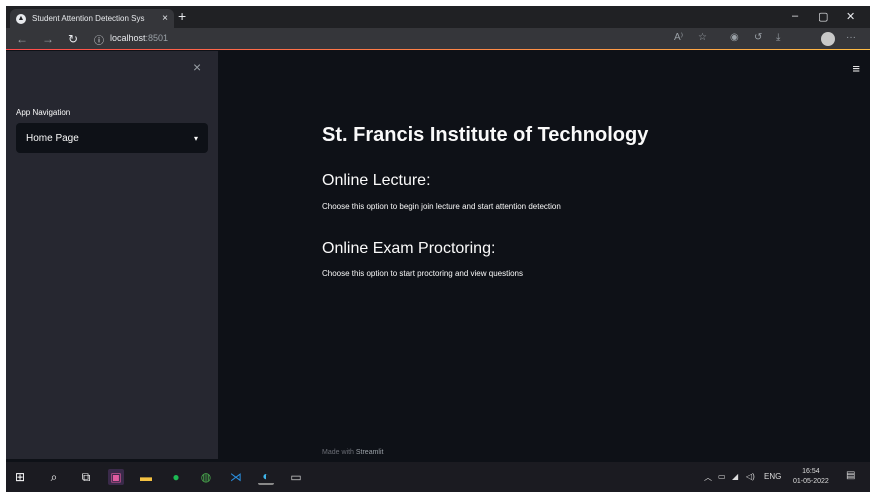  Describe the element at coordinates (86, 477) in the screenshot. I see `task-view-icon: ⧉` at that location.